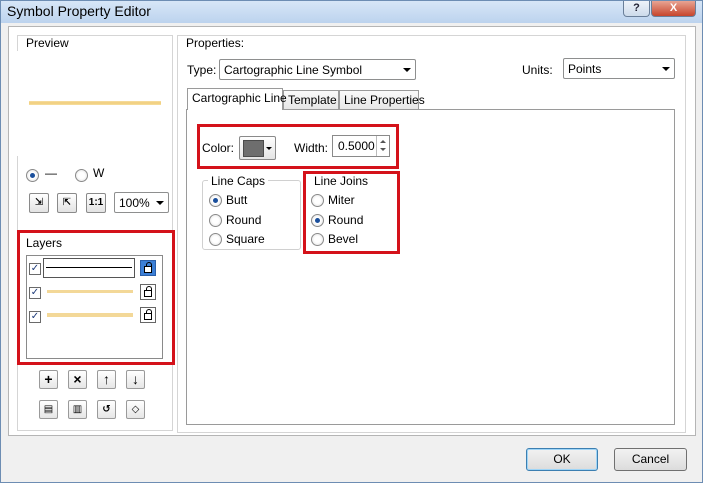 The width and height of the screenshot is (703, 483). Describe the element at coordinates (106, 379) in the screenshot. I see `move-up-icon: ↑` at that location.